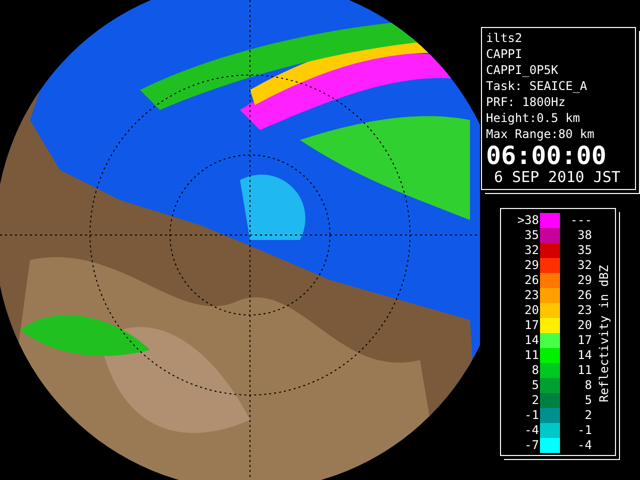 This screenshot has width=640, height=480. Describe the element at coordinates (588, 415) in the screenshot. I see `legend-upper-value: 2` at that location.